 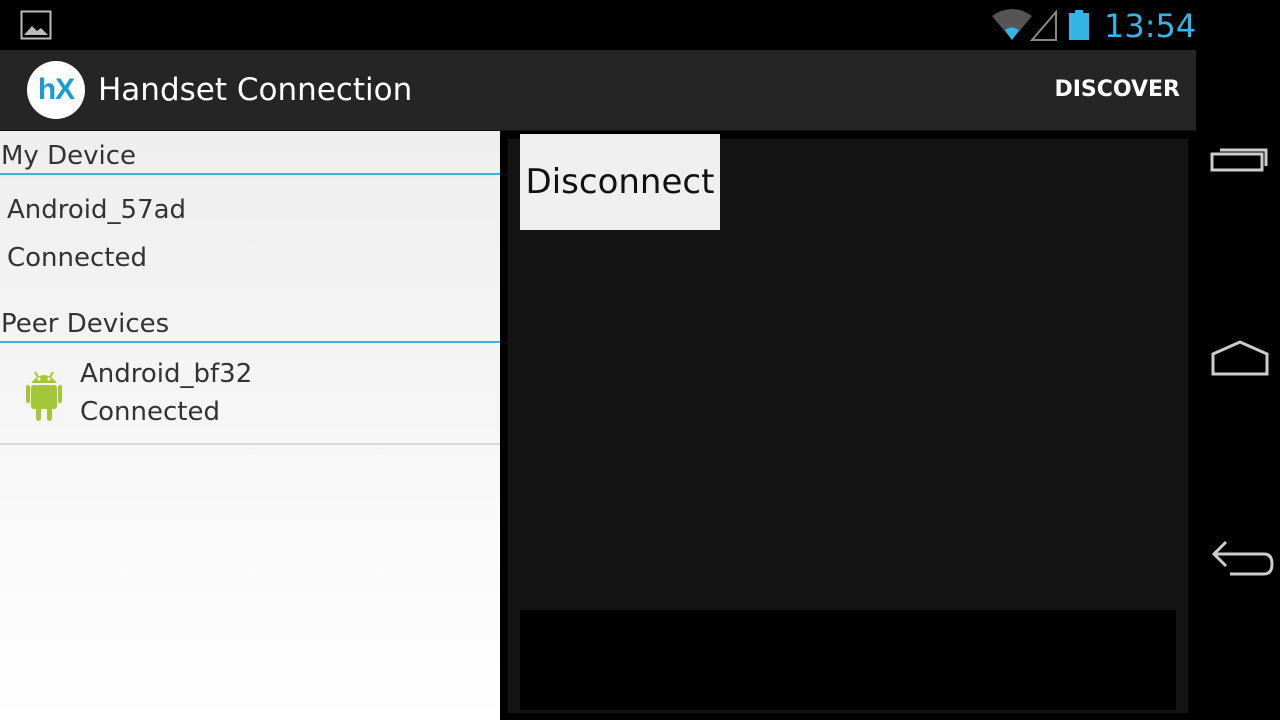 What do you see at coordinates (250, 395) in the screenshot?
I see `peer-list-item: Android_bf32 Connected` at bounding box center [250, 395].